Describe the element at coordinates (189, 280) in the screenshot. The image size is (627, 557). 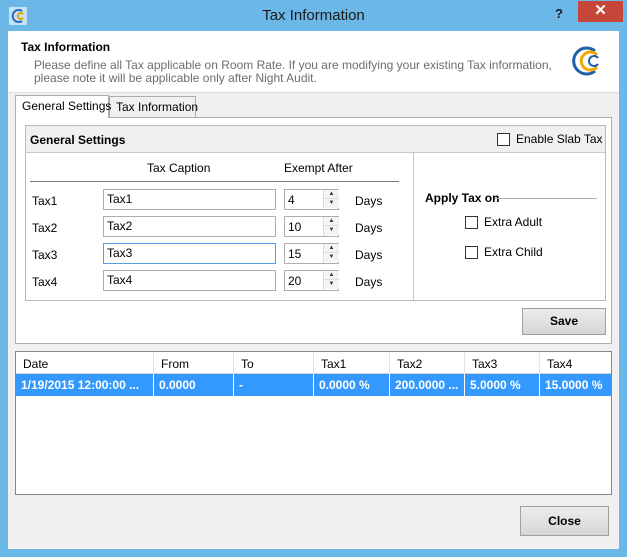
I see `tax4-caption-input: Tax4` at that location.